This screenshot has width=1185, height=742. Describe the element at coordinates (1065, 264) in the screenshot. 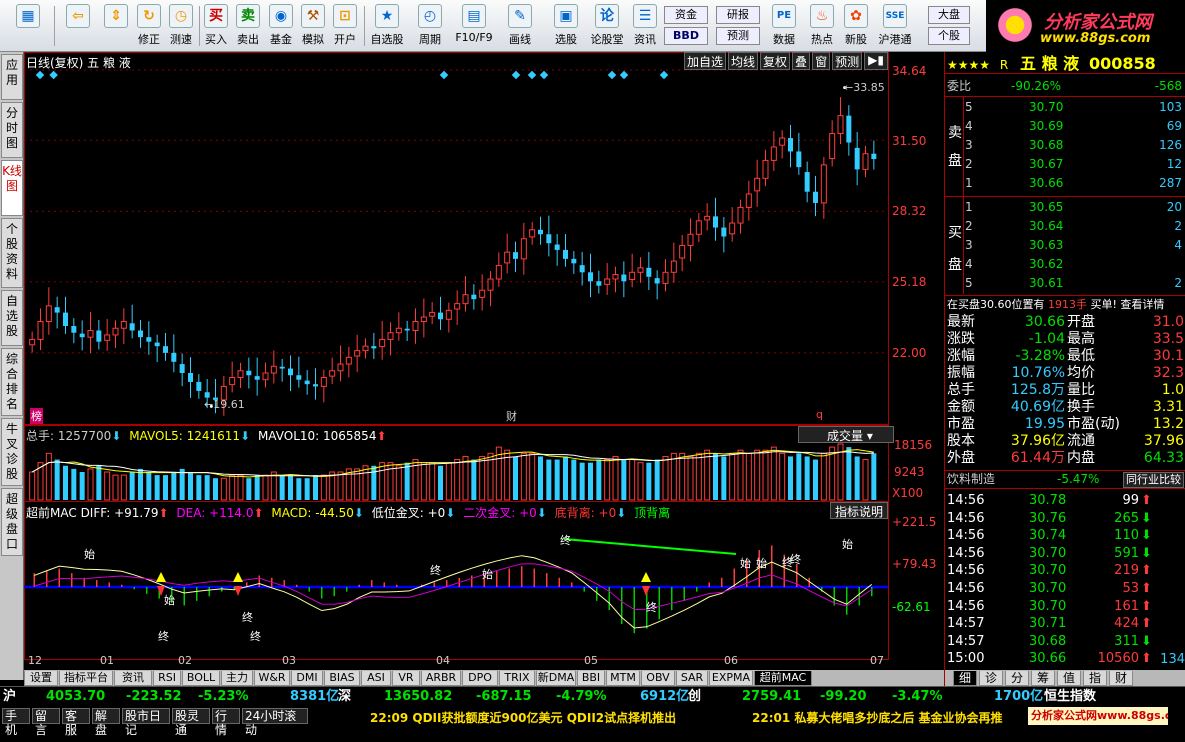

I see `buy-level-row: 4 30.62` at that location.